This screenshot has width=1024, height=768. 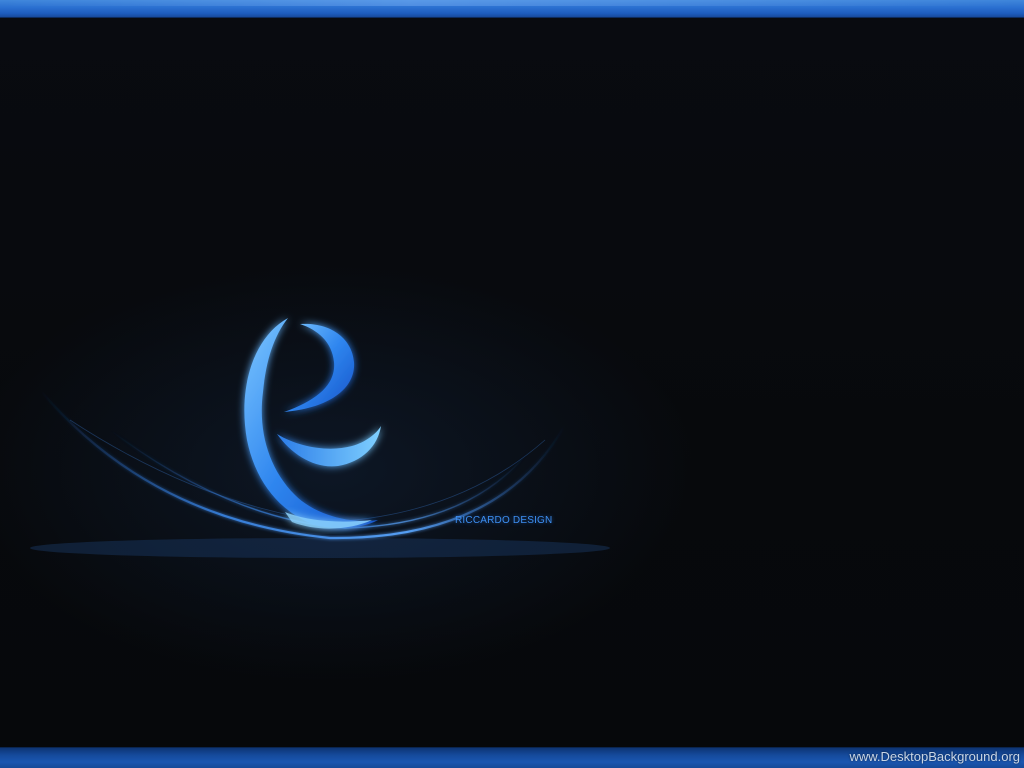 I want to click on e-spine-ribbon, so click(x=311, y=423).